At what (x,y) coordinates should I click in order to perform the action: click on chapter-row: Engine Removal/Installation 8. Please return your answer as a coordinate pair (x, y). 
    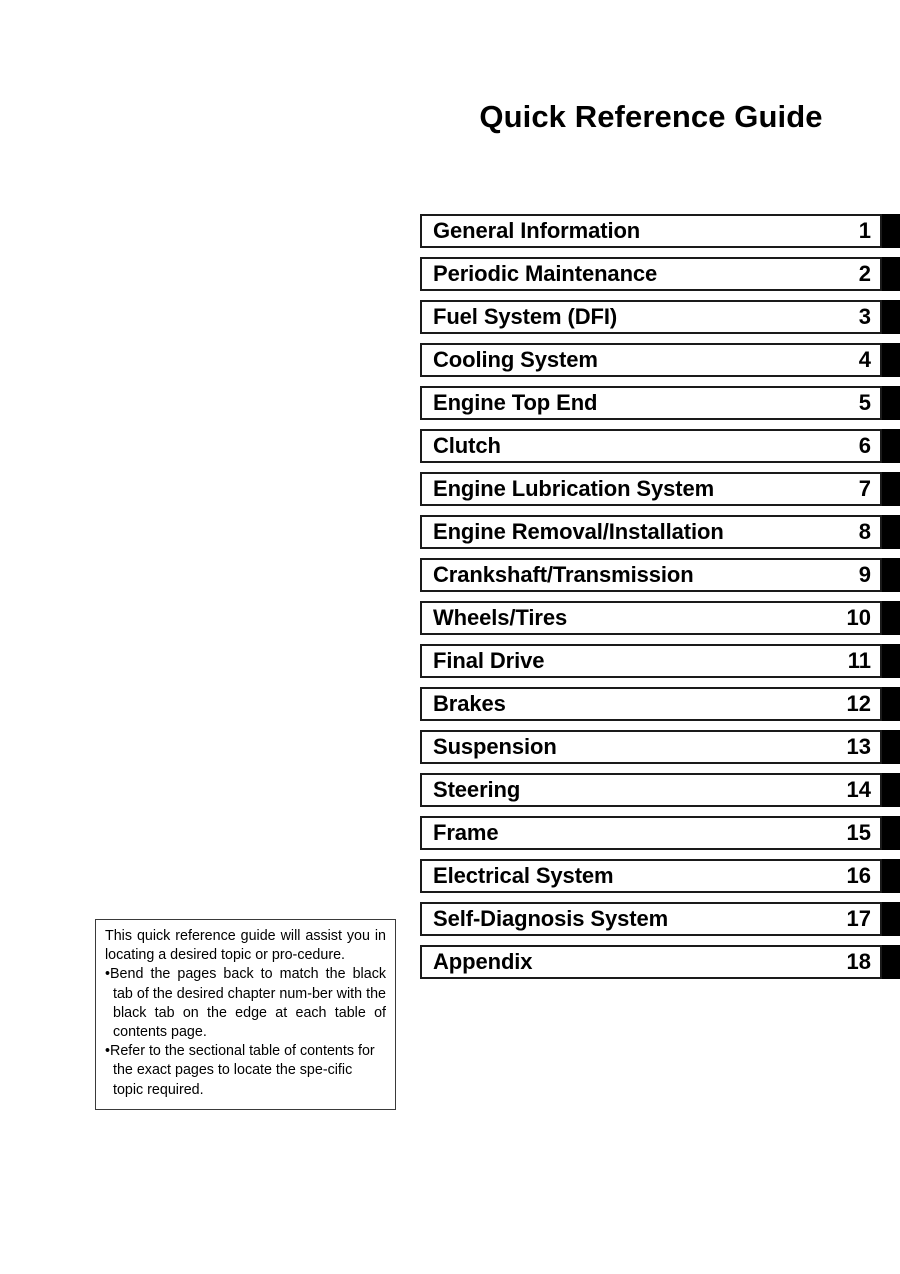
    Looking at the image, I should click on (660, 532).